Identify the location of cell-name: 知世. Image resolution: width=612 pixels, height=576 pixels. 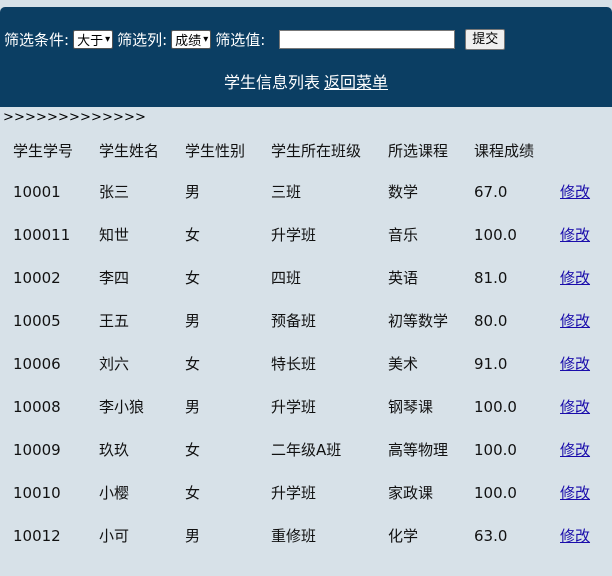
(114, 235).